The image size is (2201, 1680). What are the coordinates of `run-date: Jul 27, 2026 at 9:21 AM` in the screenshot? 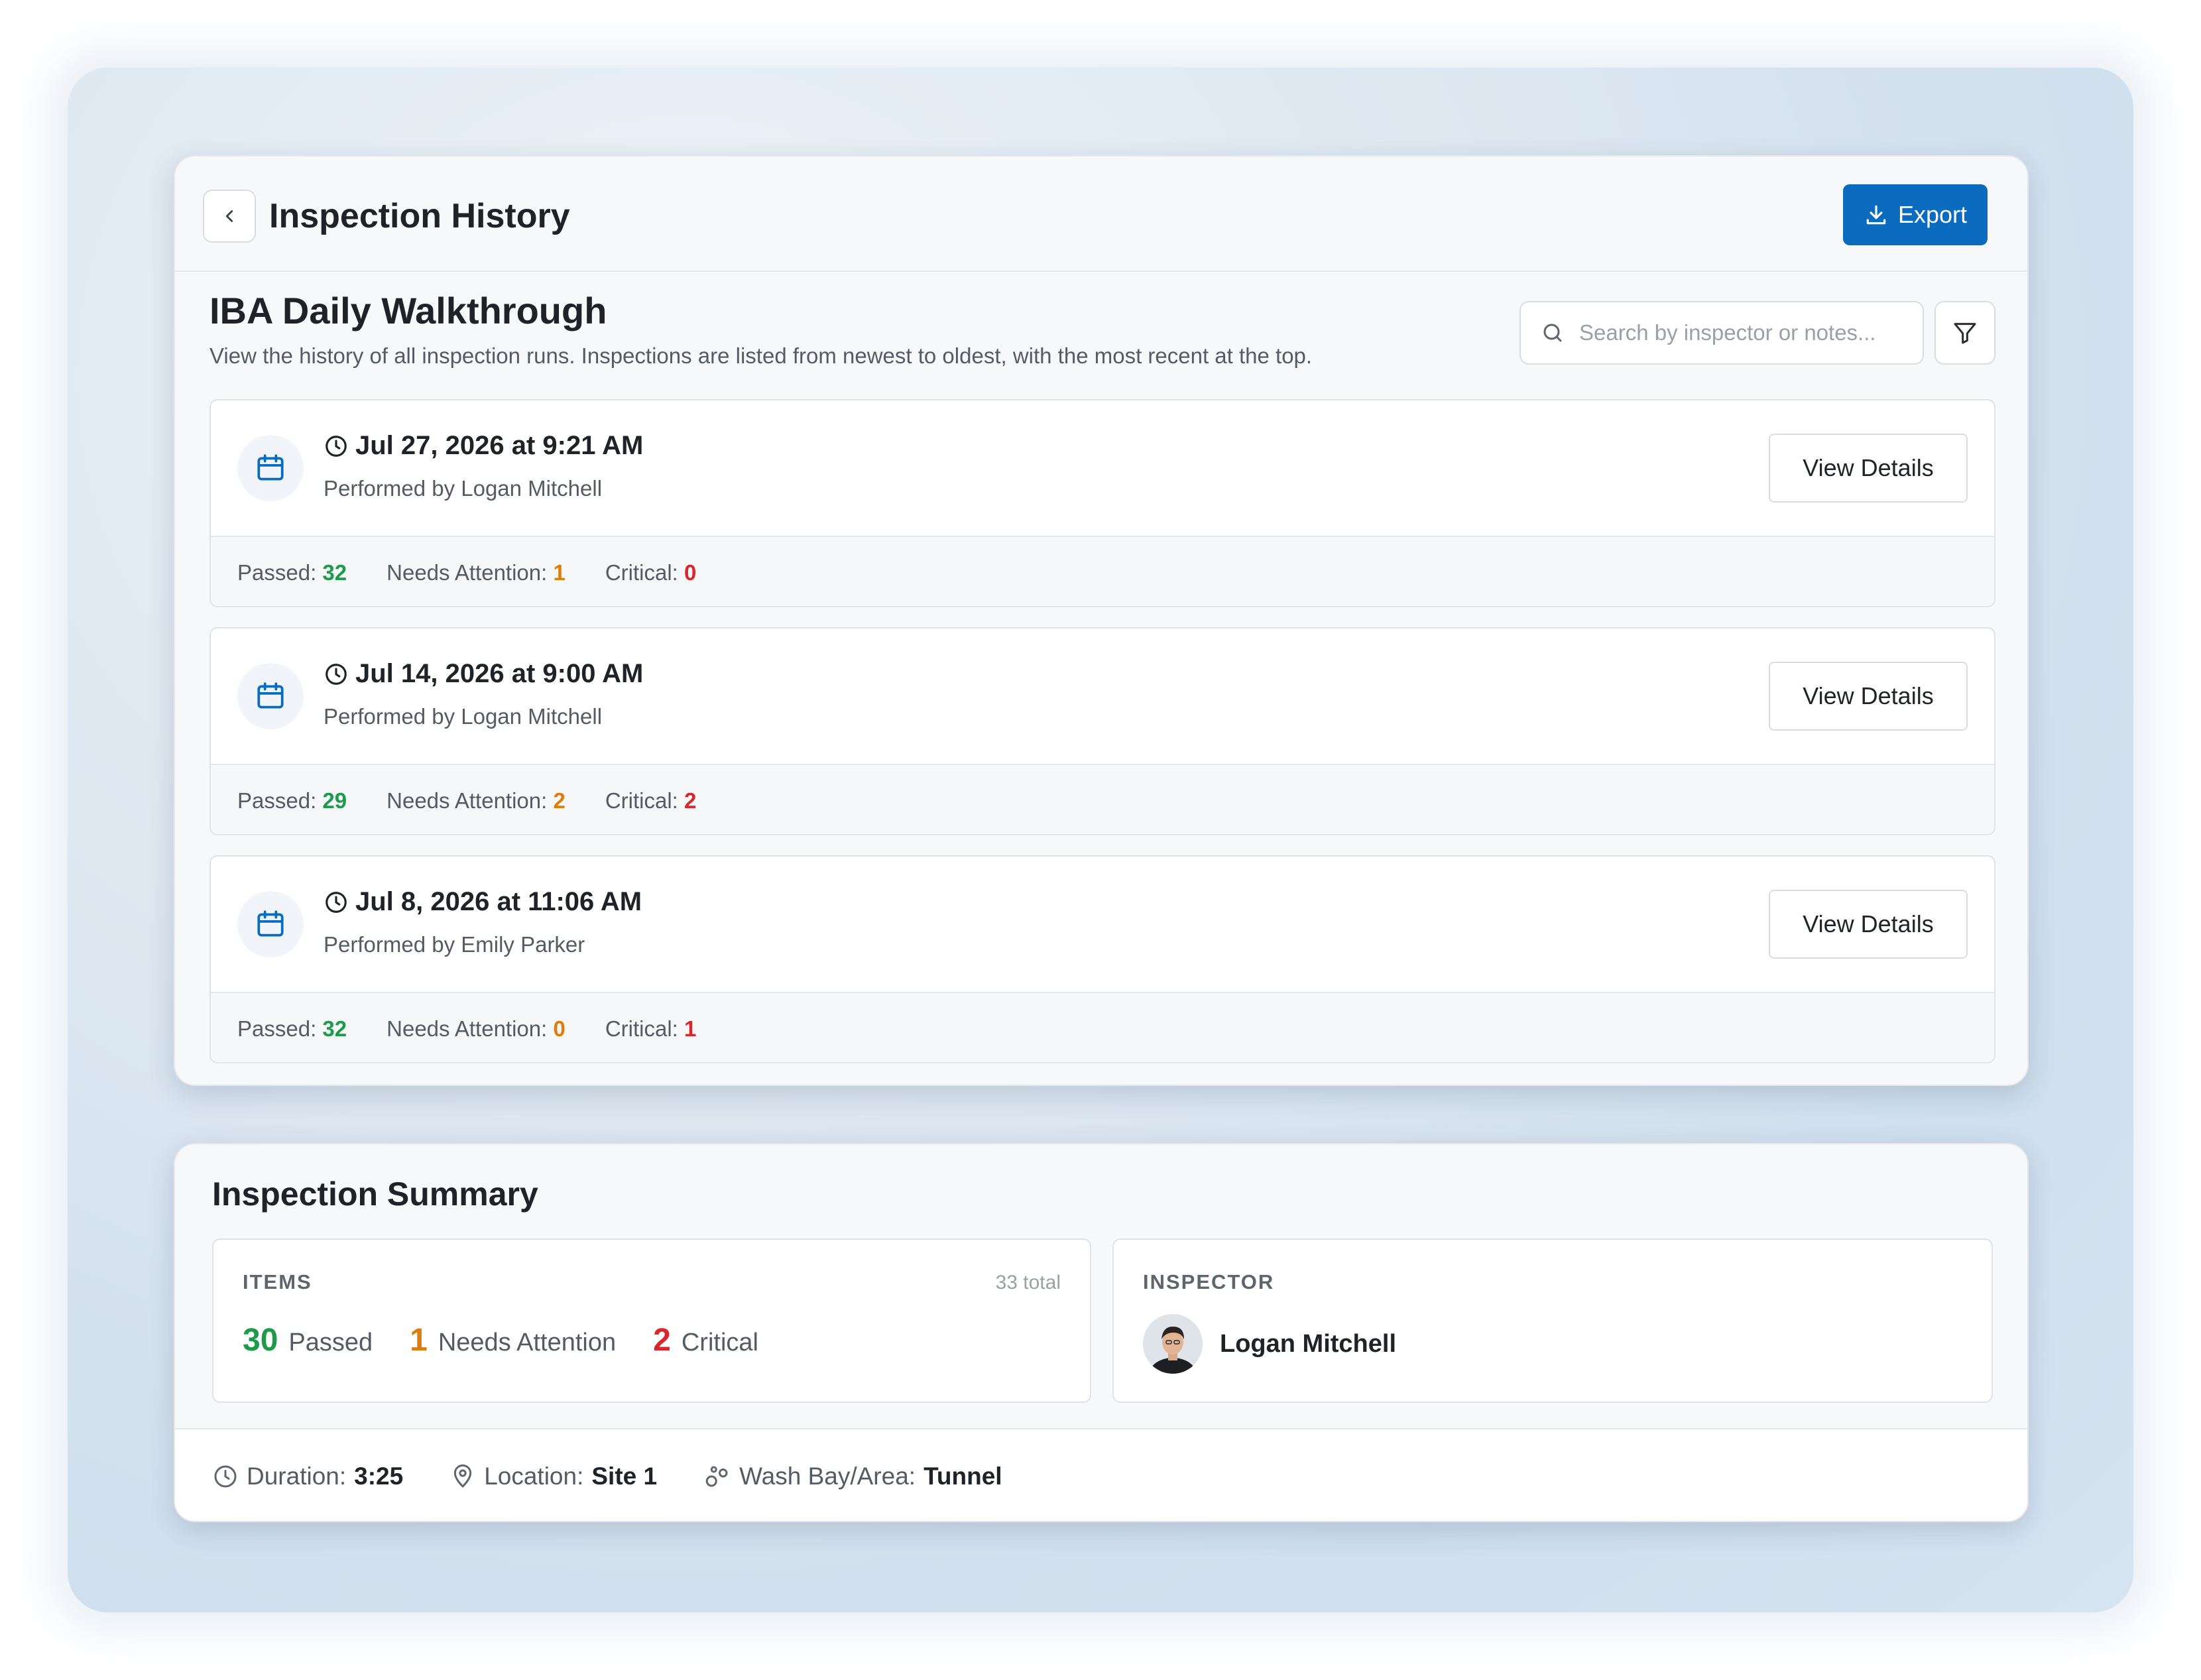 It's located at (499, 445).